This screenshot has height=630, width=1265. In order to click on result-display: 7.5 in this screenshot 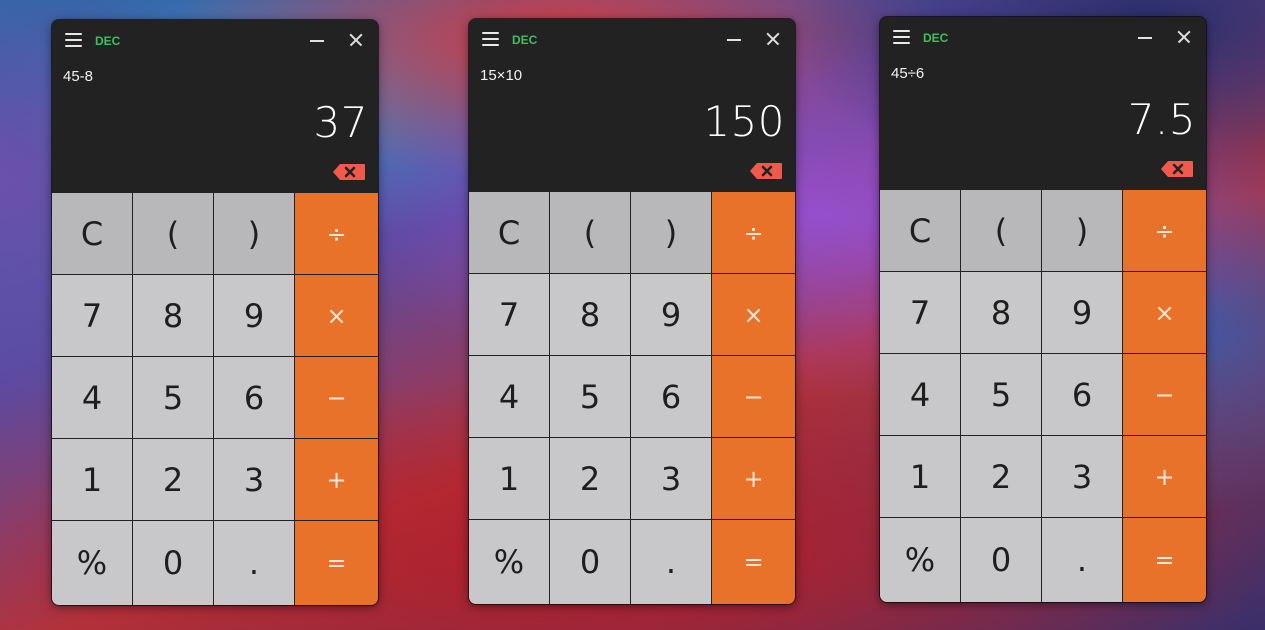, I will do `click(1161, 119)`.